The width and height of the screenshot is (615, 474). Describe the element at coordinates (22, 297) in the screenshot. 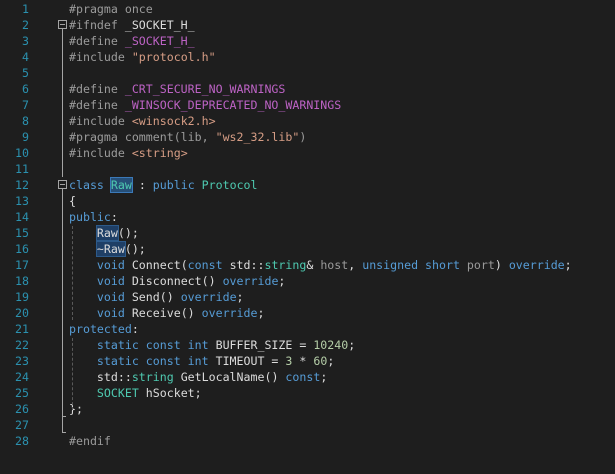

I see `line-number: 19` at that location.